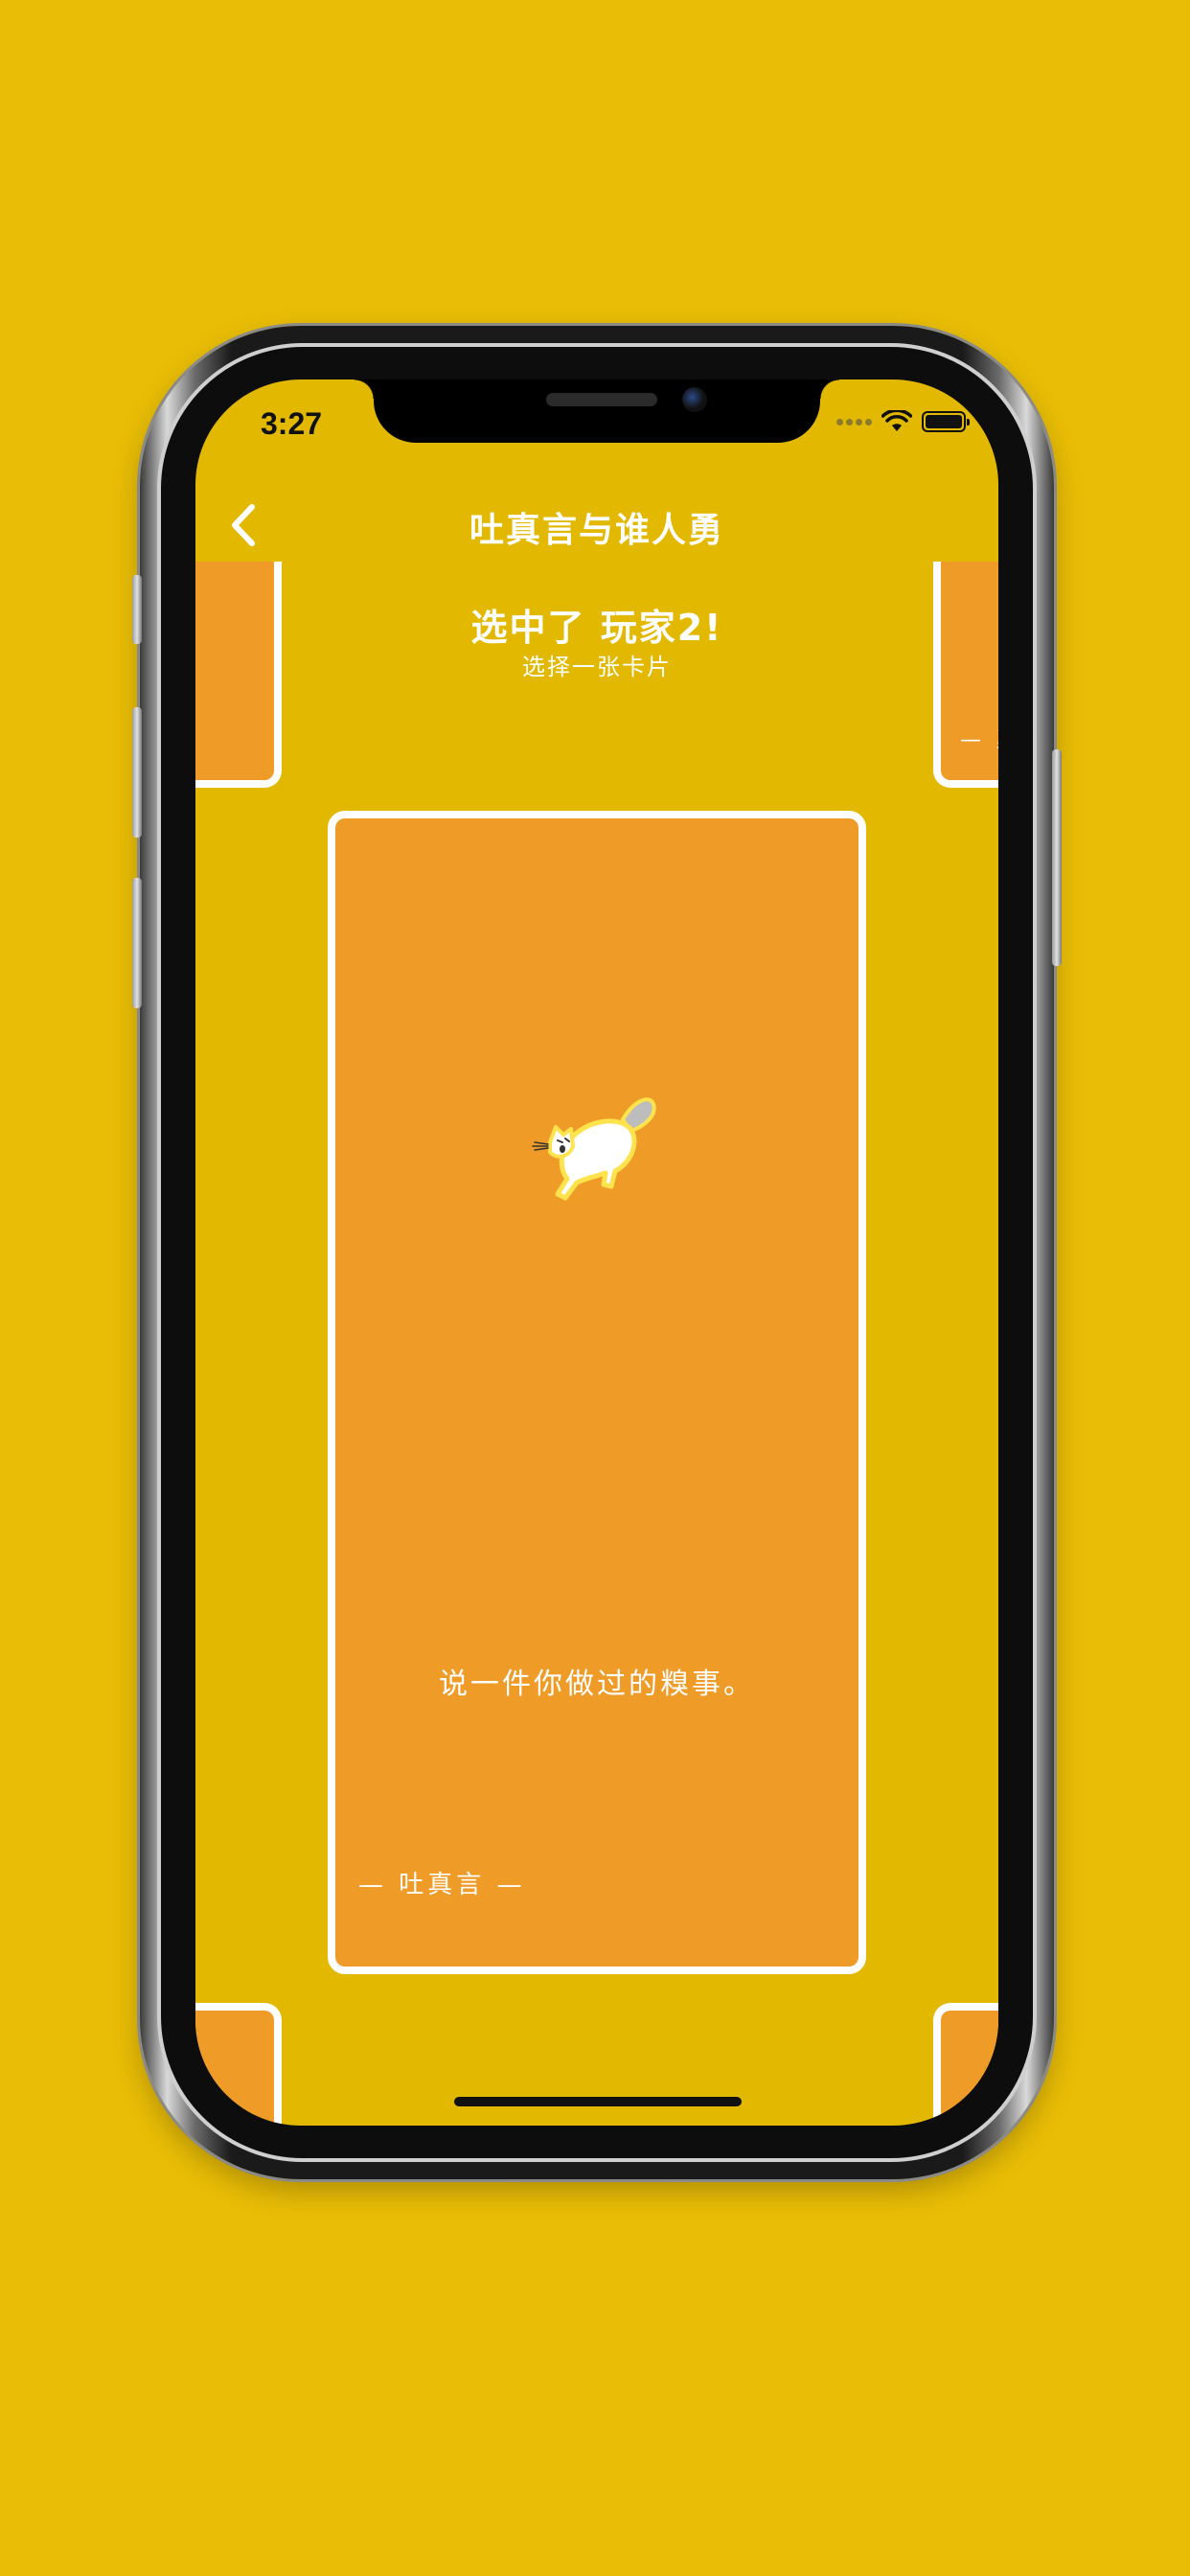  I want to click on volume-up-button, so click(137, 772).